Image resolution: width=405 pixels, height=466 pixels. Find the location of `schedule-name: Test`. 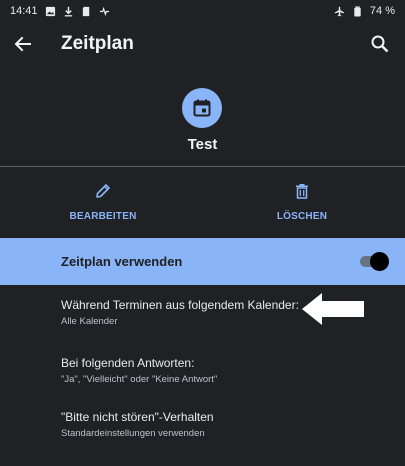

schedule-name: Test is located at coordinates (202, 144).